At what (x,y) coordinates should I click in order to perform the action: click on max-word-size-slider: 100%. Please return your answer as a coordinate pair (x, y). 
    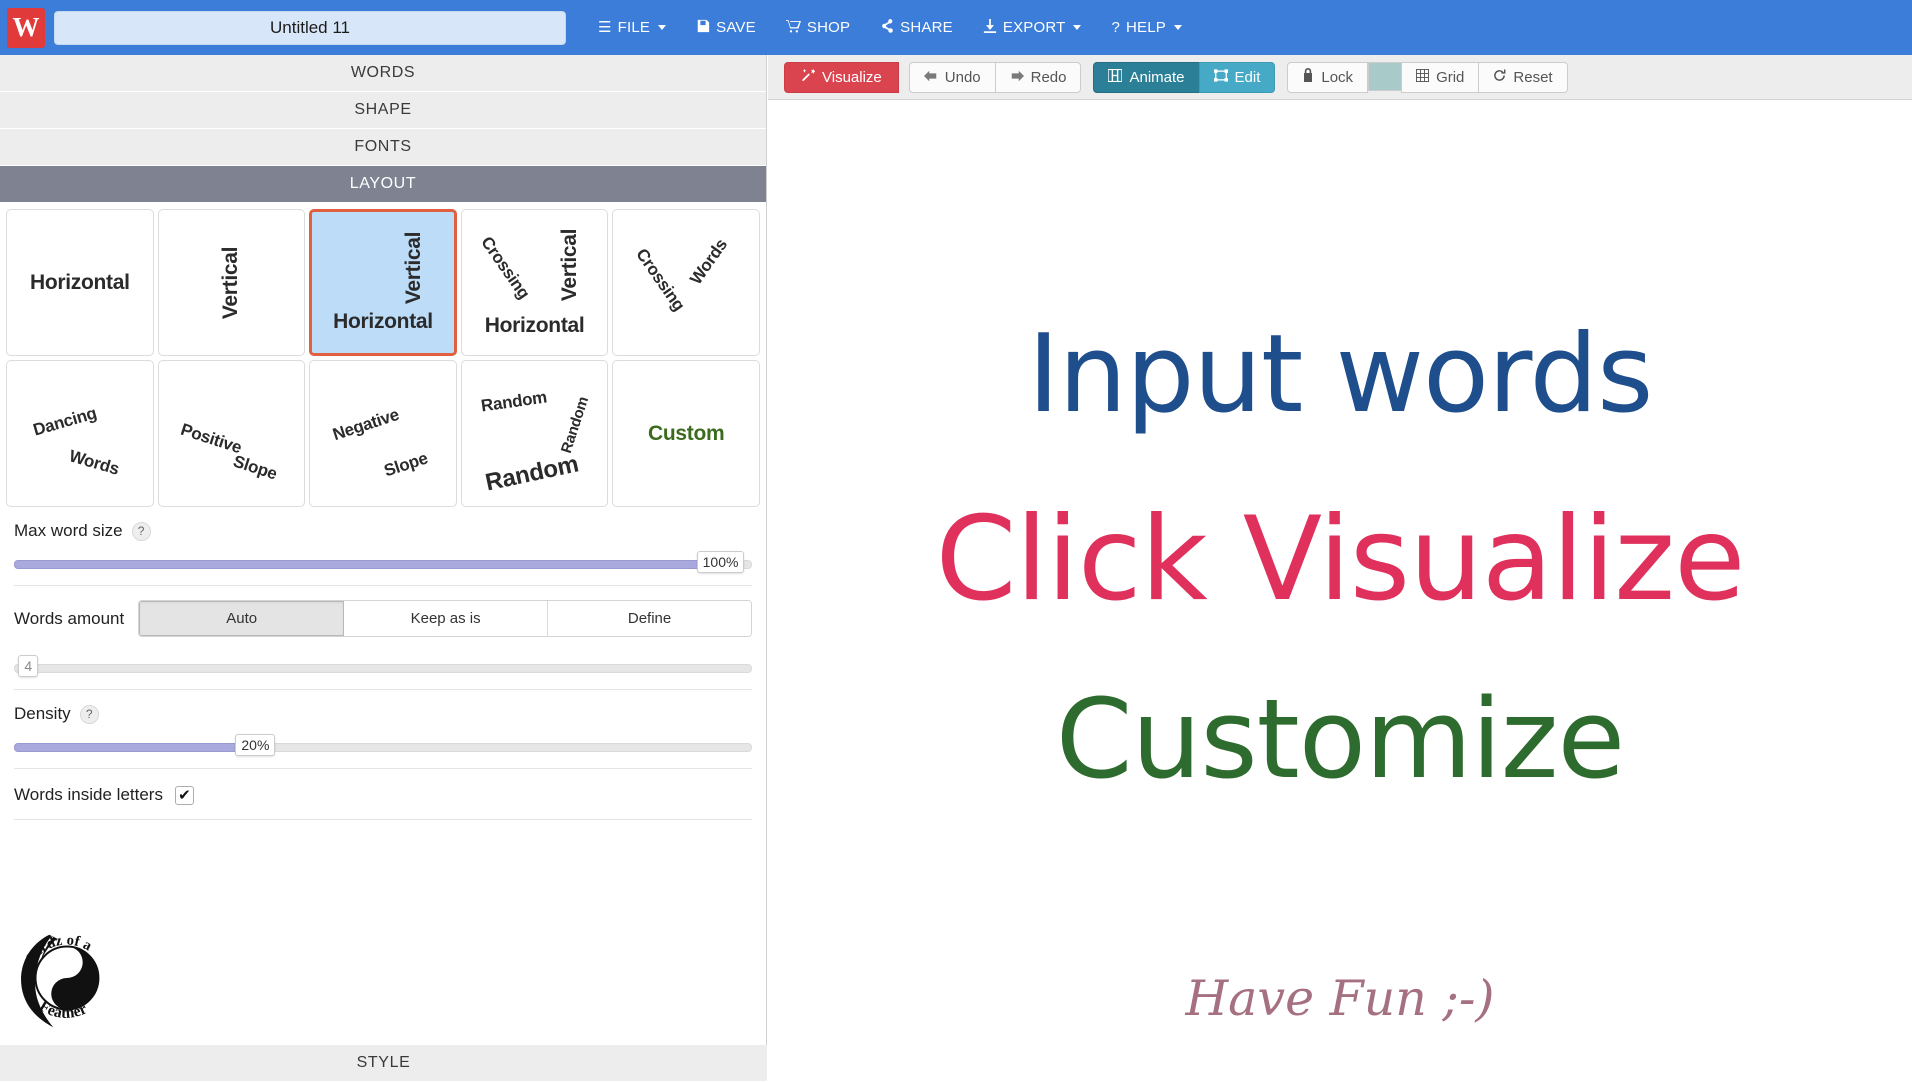
    Looking at the image, I should click on (383, 562).